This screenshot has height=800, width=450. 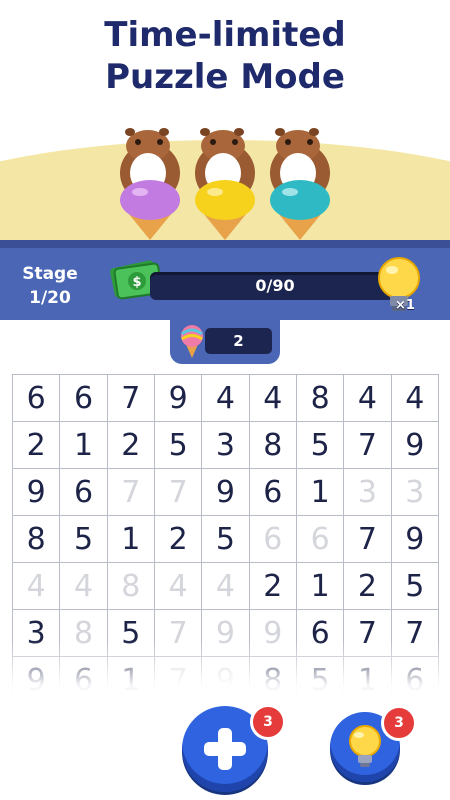 I want to click on stage-indicator: Stage 1/20, so click(x=50, y=286).